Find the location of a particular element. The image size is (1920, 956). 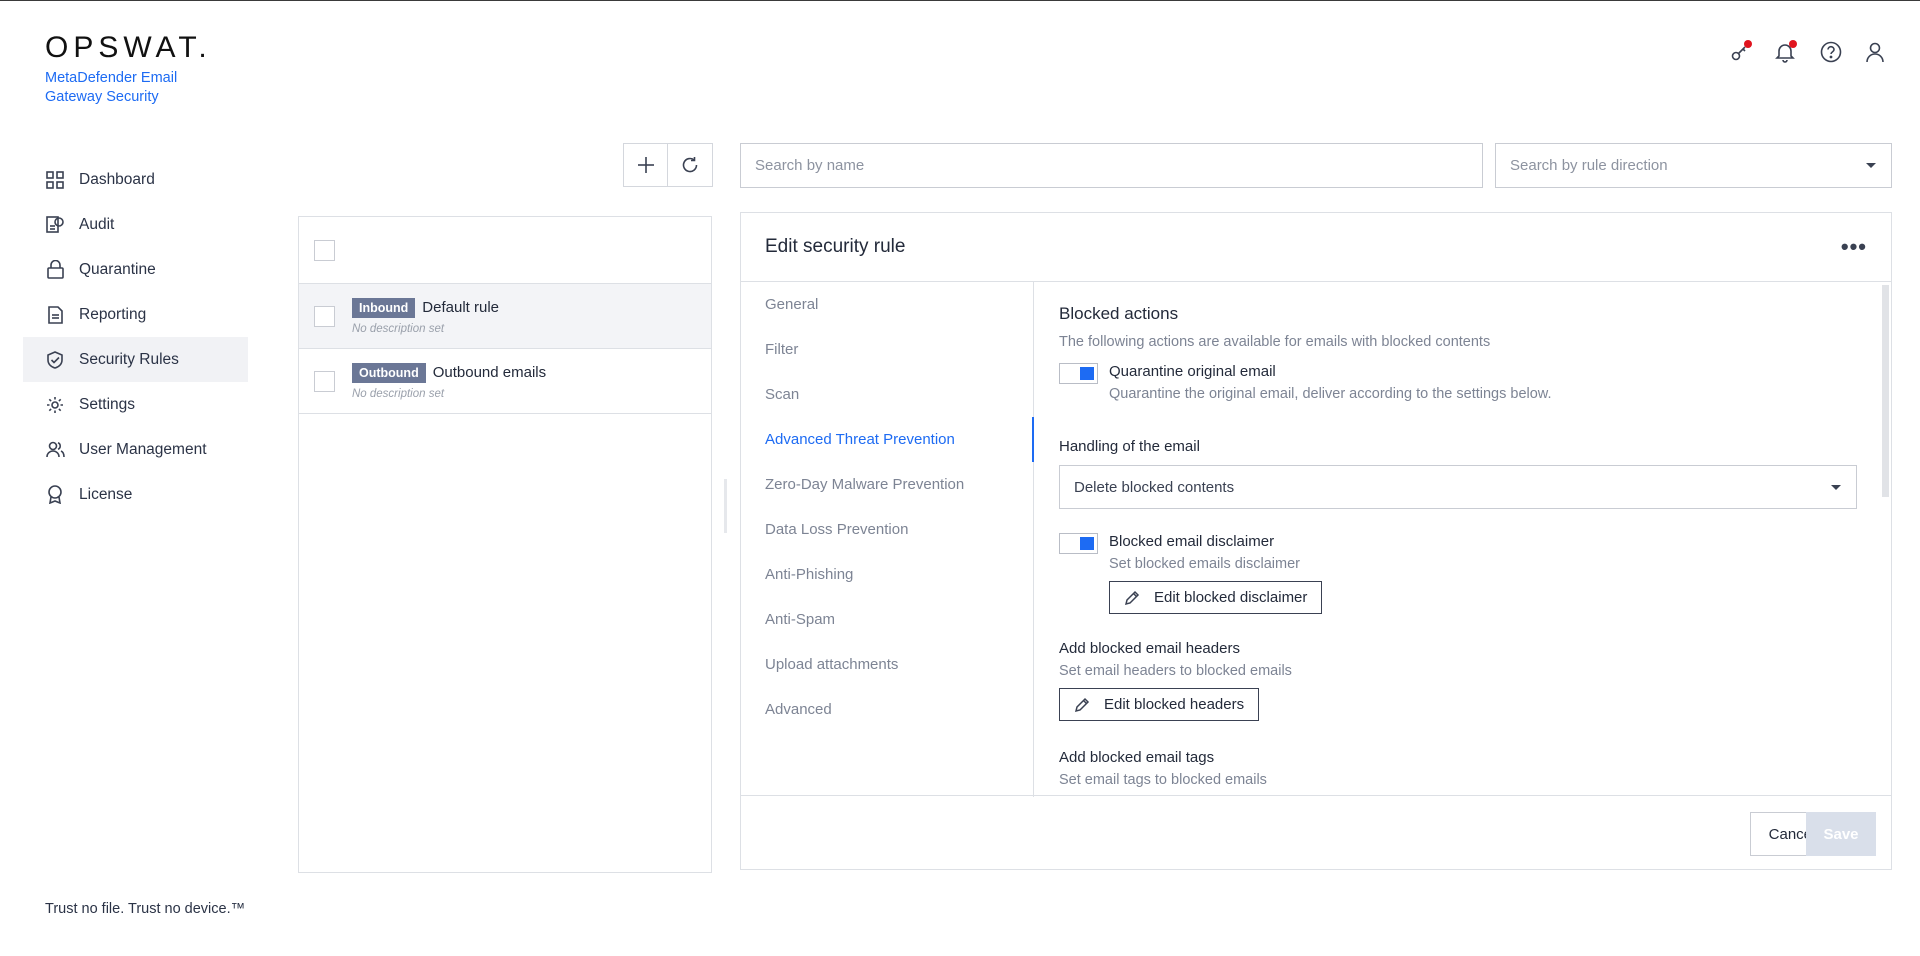

sidebar-item-label: Settings is located at coordinates (107, 404).